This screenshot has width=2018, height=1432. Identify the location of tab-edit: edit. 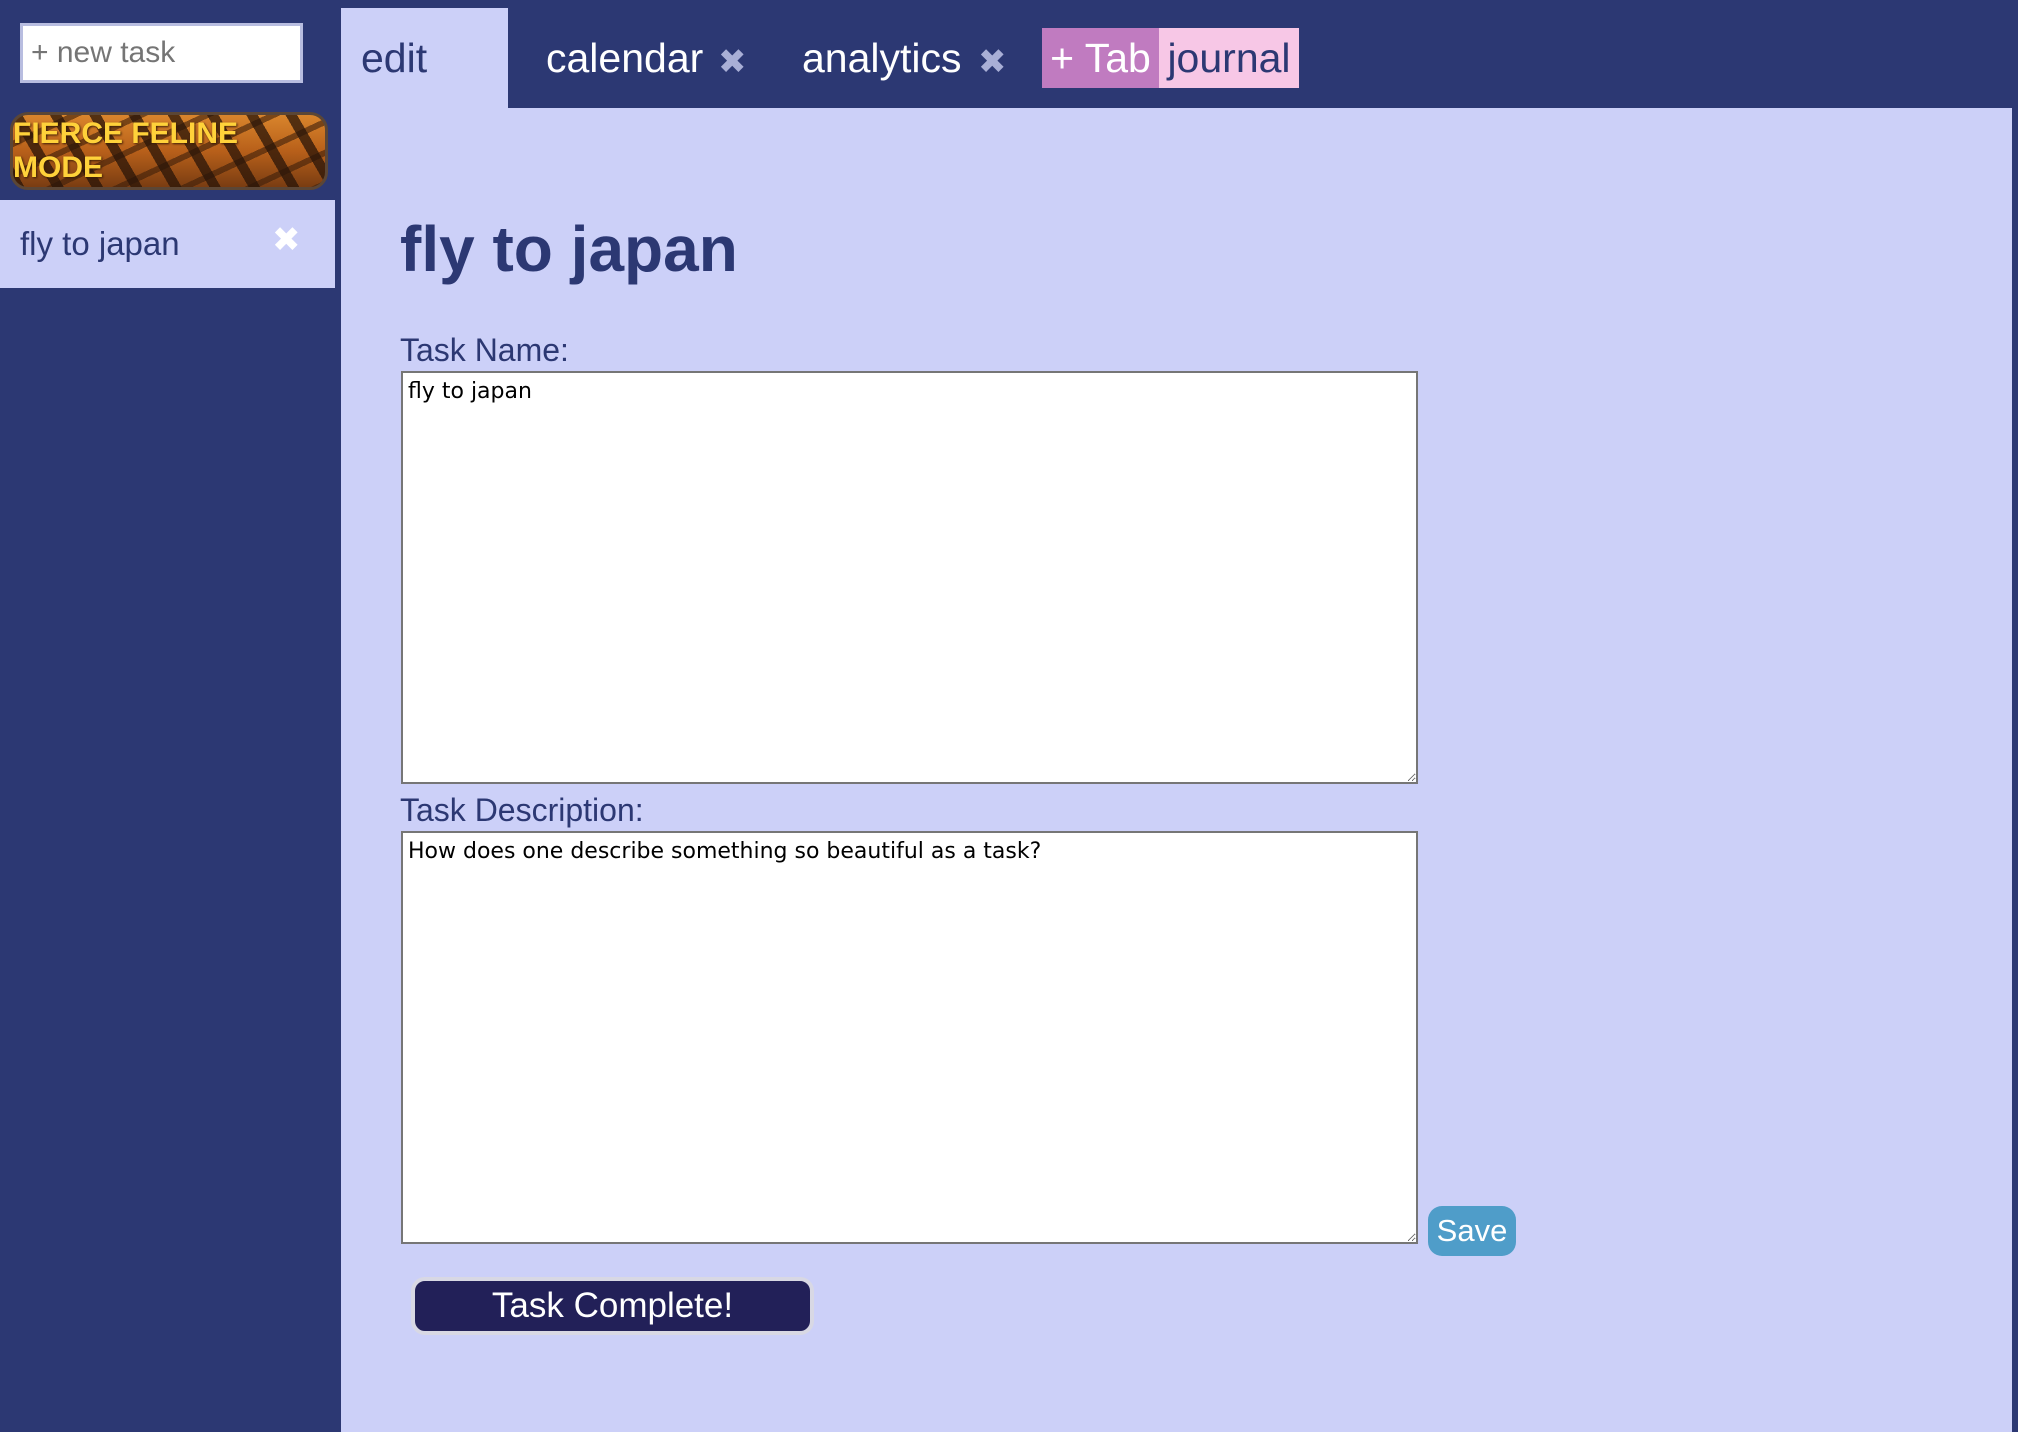
(424, 58).